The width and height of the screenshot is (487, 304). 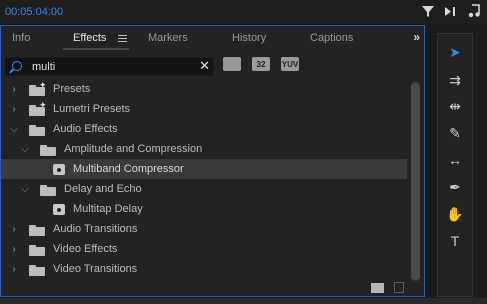 What do you see at coordinates (415, 181) in the screenshot?
I see `vertical-scrollbar-thumb` at bounding box center [415, 181].